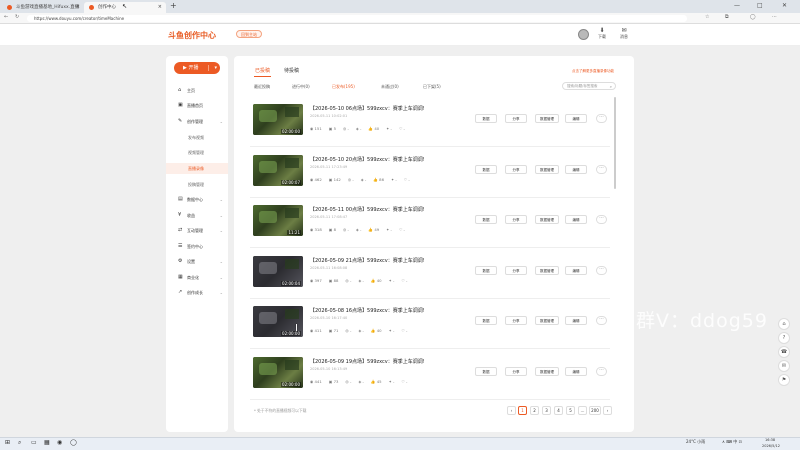 The image size is (800, 450). What do you see at coordinates (301, 87) in the screenshot?
I see `filter-in-progress: 进行中(0)` at bounding box center [301, 87].